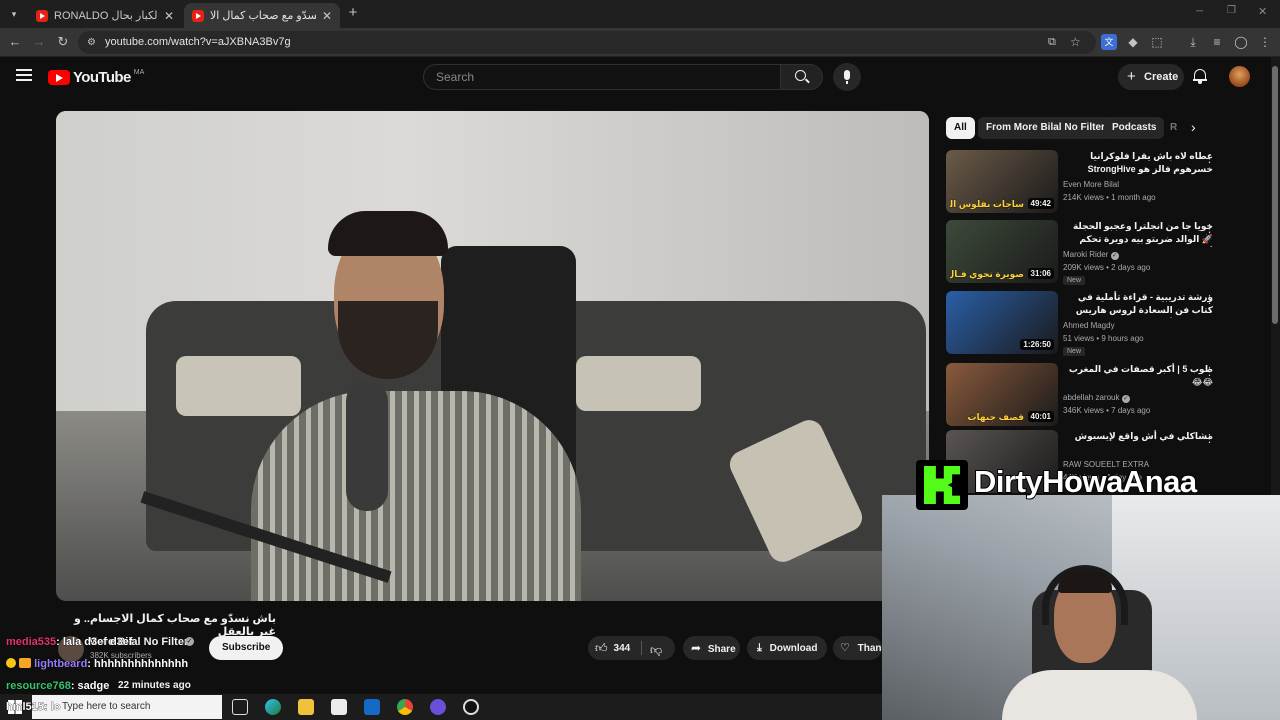  Describe the element at coordinates (1275, 195) in the screenshot. I see `page-scrollbar-thumb` at that location.